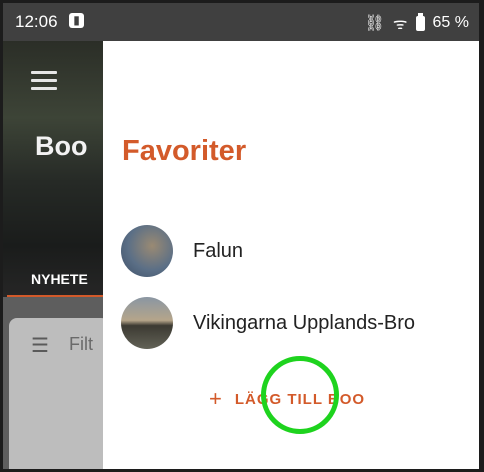 The height and width of the screenshot is (472, 484). Describe the element at coordinates (400, 24) in the screenshot. I see `wifi-icon: ᯤ` at that location.